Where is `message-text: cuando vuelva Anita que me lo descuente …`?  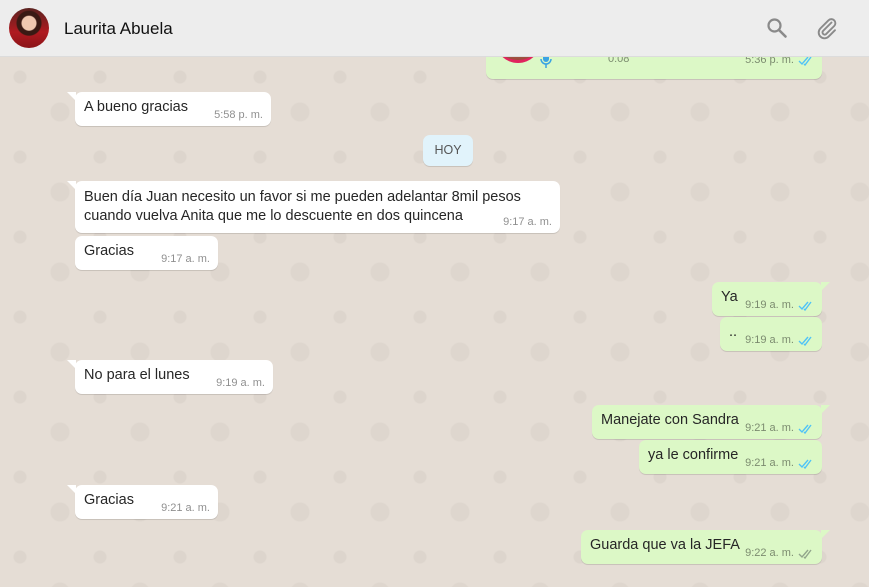
message-text: cuando vuelva Anita que me lo descuente … is located at coordinates (273, 216).